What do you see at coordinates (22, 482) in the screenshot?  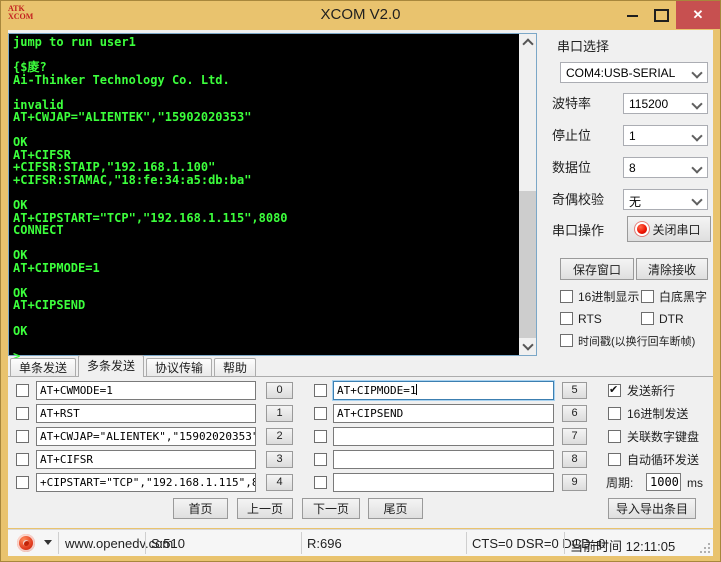 I see `send-row-4-checkbox` at bounding box center [22, 482].